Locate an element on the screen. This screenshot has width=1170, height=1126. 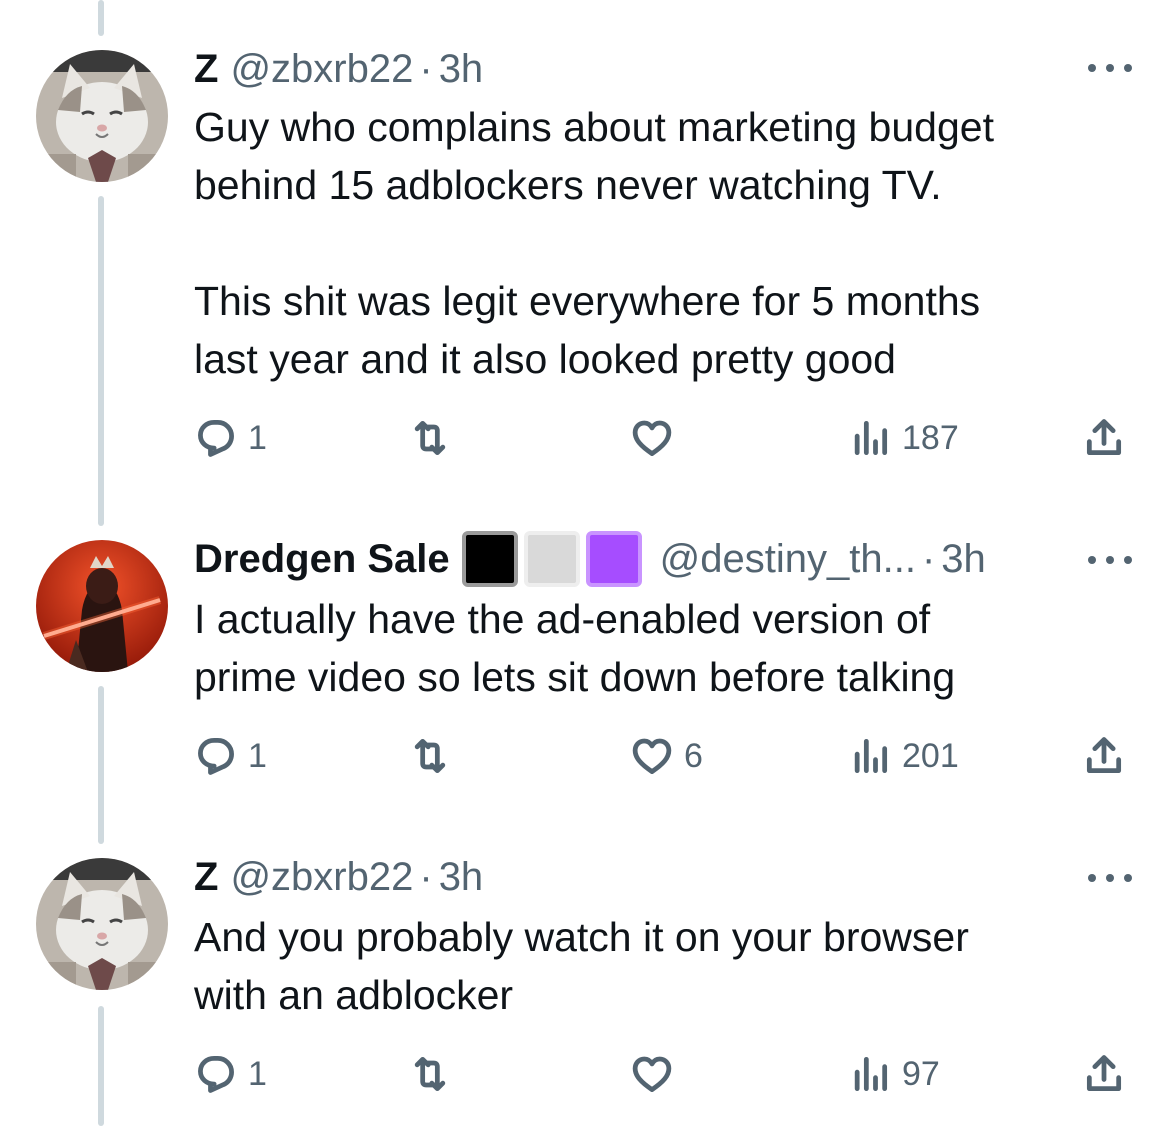
tweet-actions: 1 187 is located at coordinates (664, 438).